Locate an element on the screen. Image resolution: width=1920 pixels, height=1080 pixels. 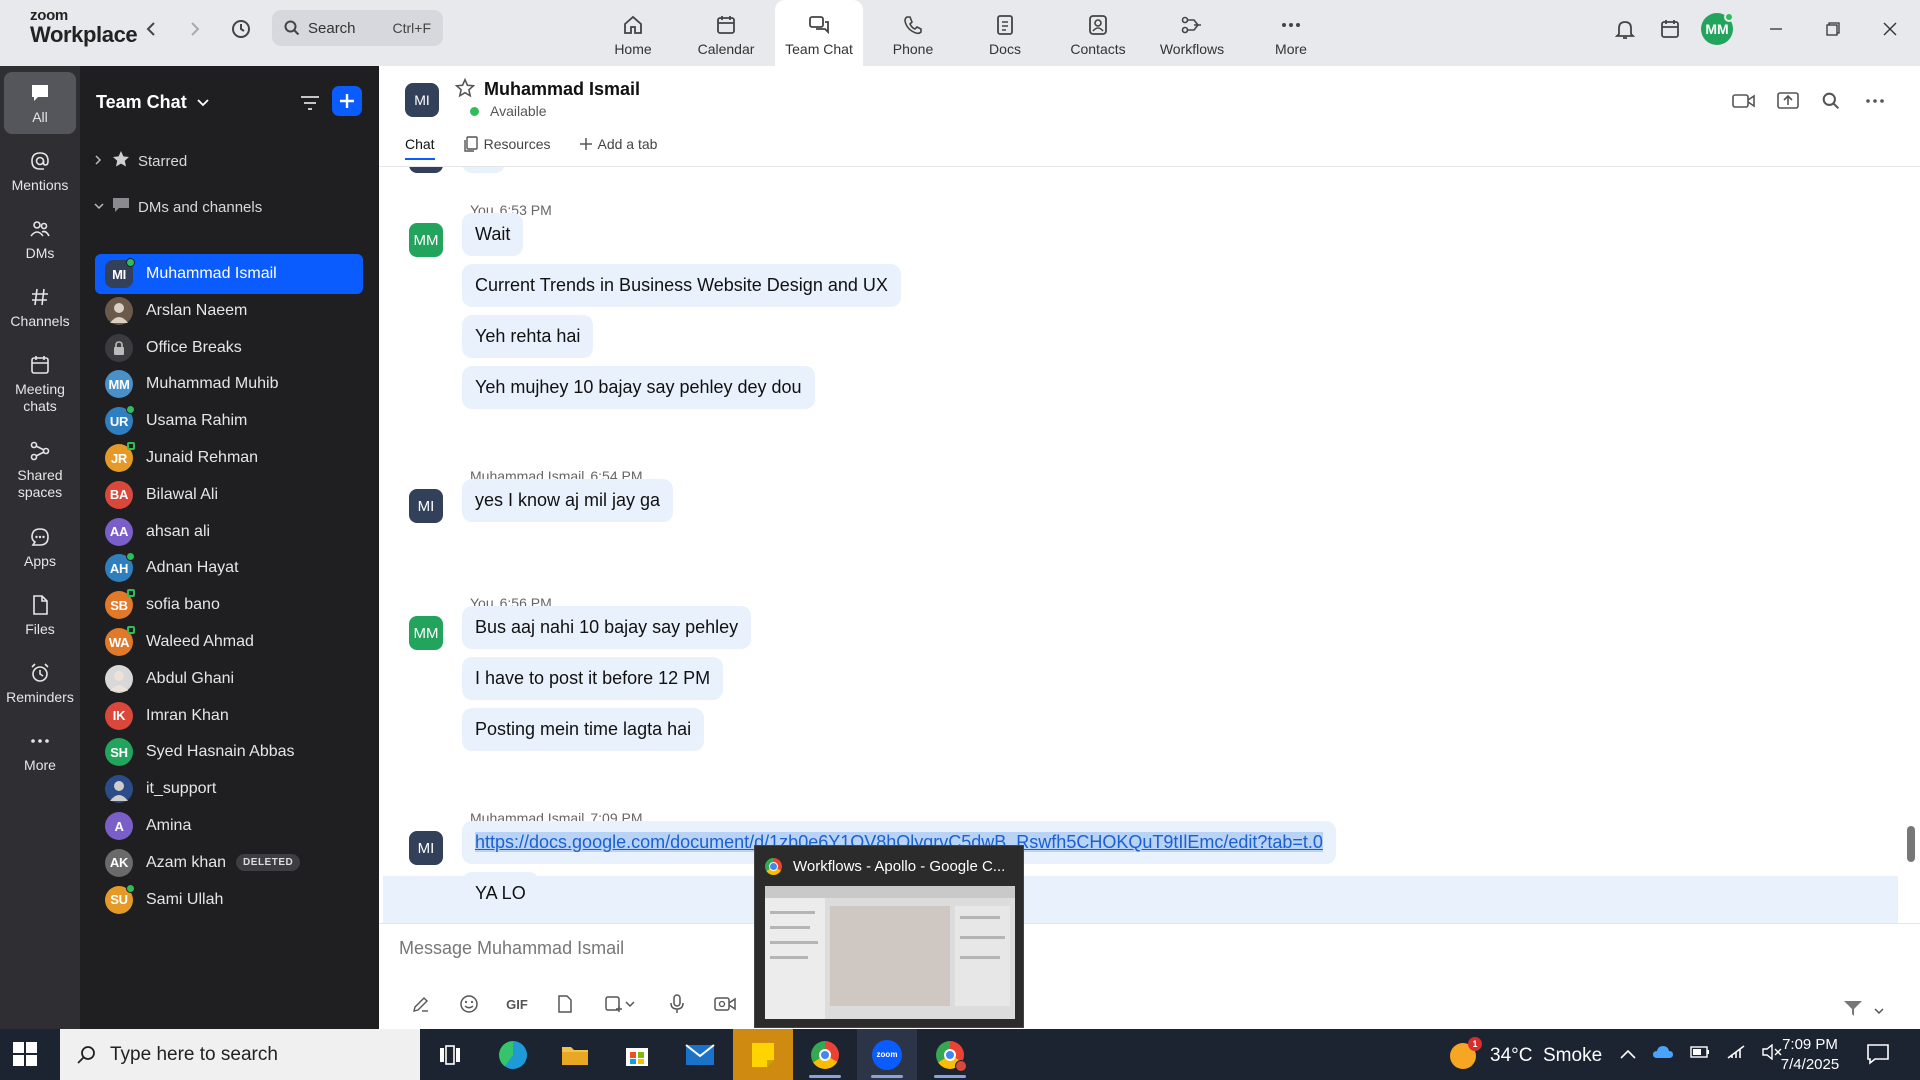
conversation-item: IK Imran Khan is located at coordinates (229, 716).